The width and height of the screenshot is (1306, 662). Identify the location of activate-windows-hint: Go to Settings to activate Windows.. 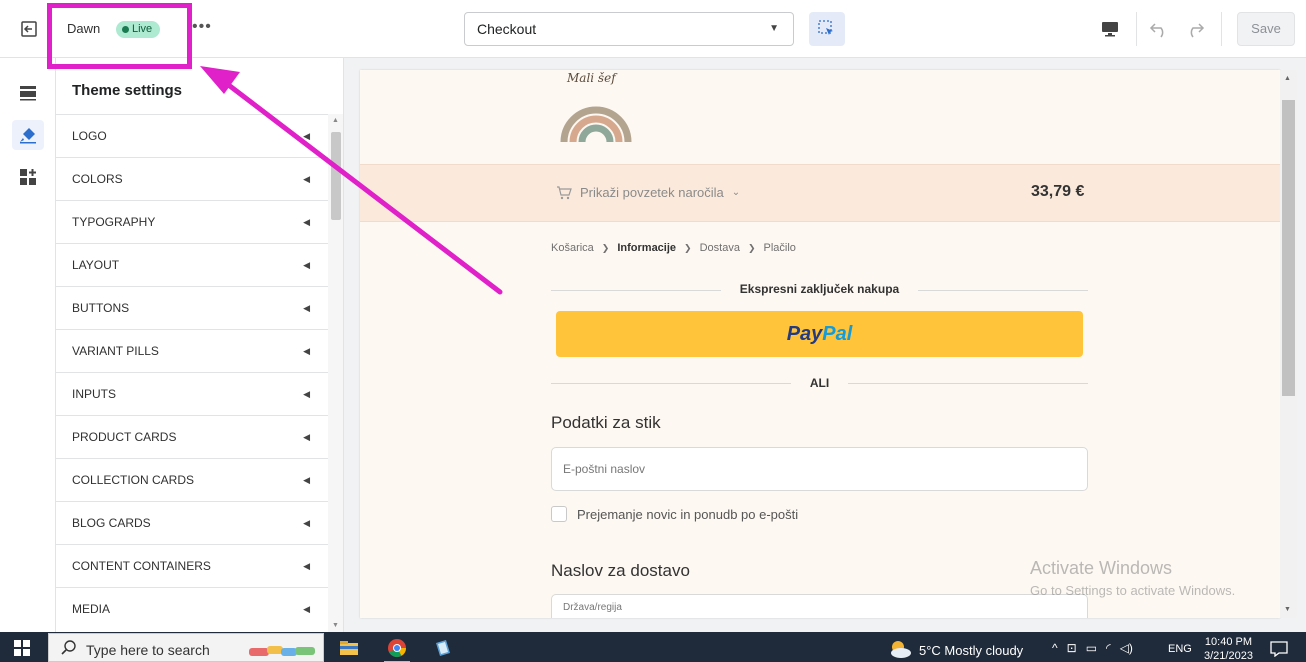
(1133, 590).